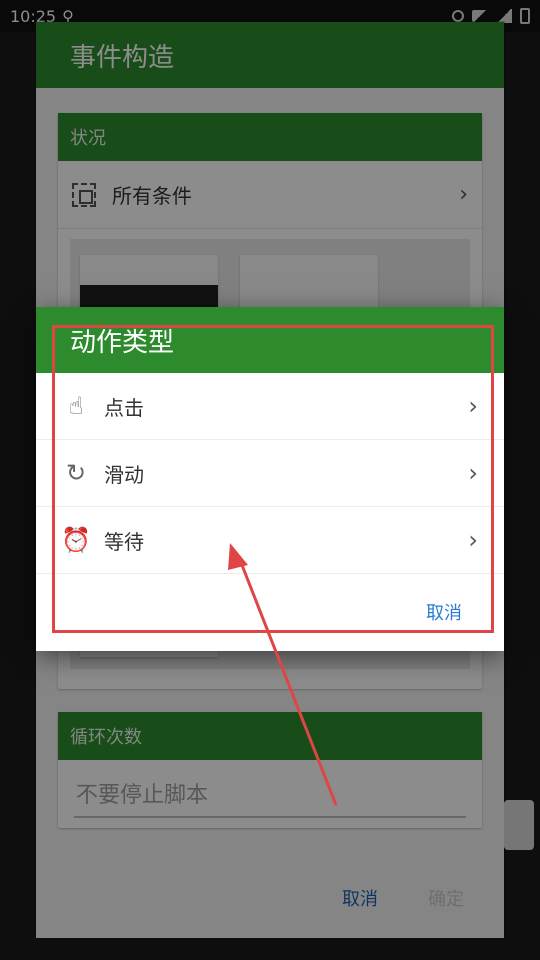  What do you see at coordinates (124, 474) in the screenshot?
I see `action-item-label: 滑动` at bounding box center [124, 474].